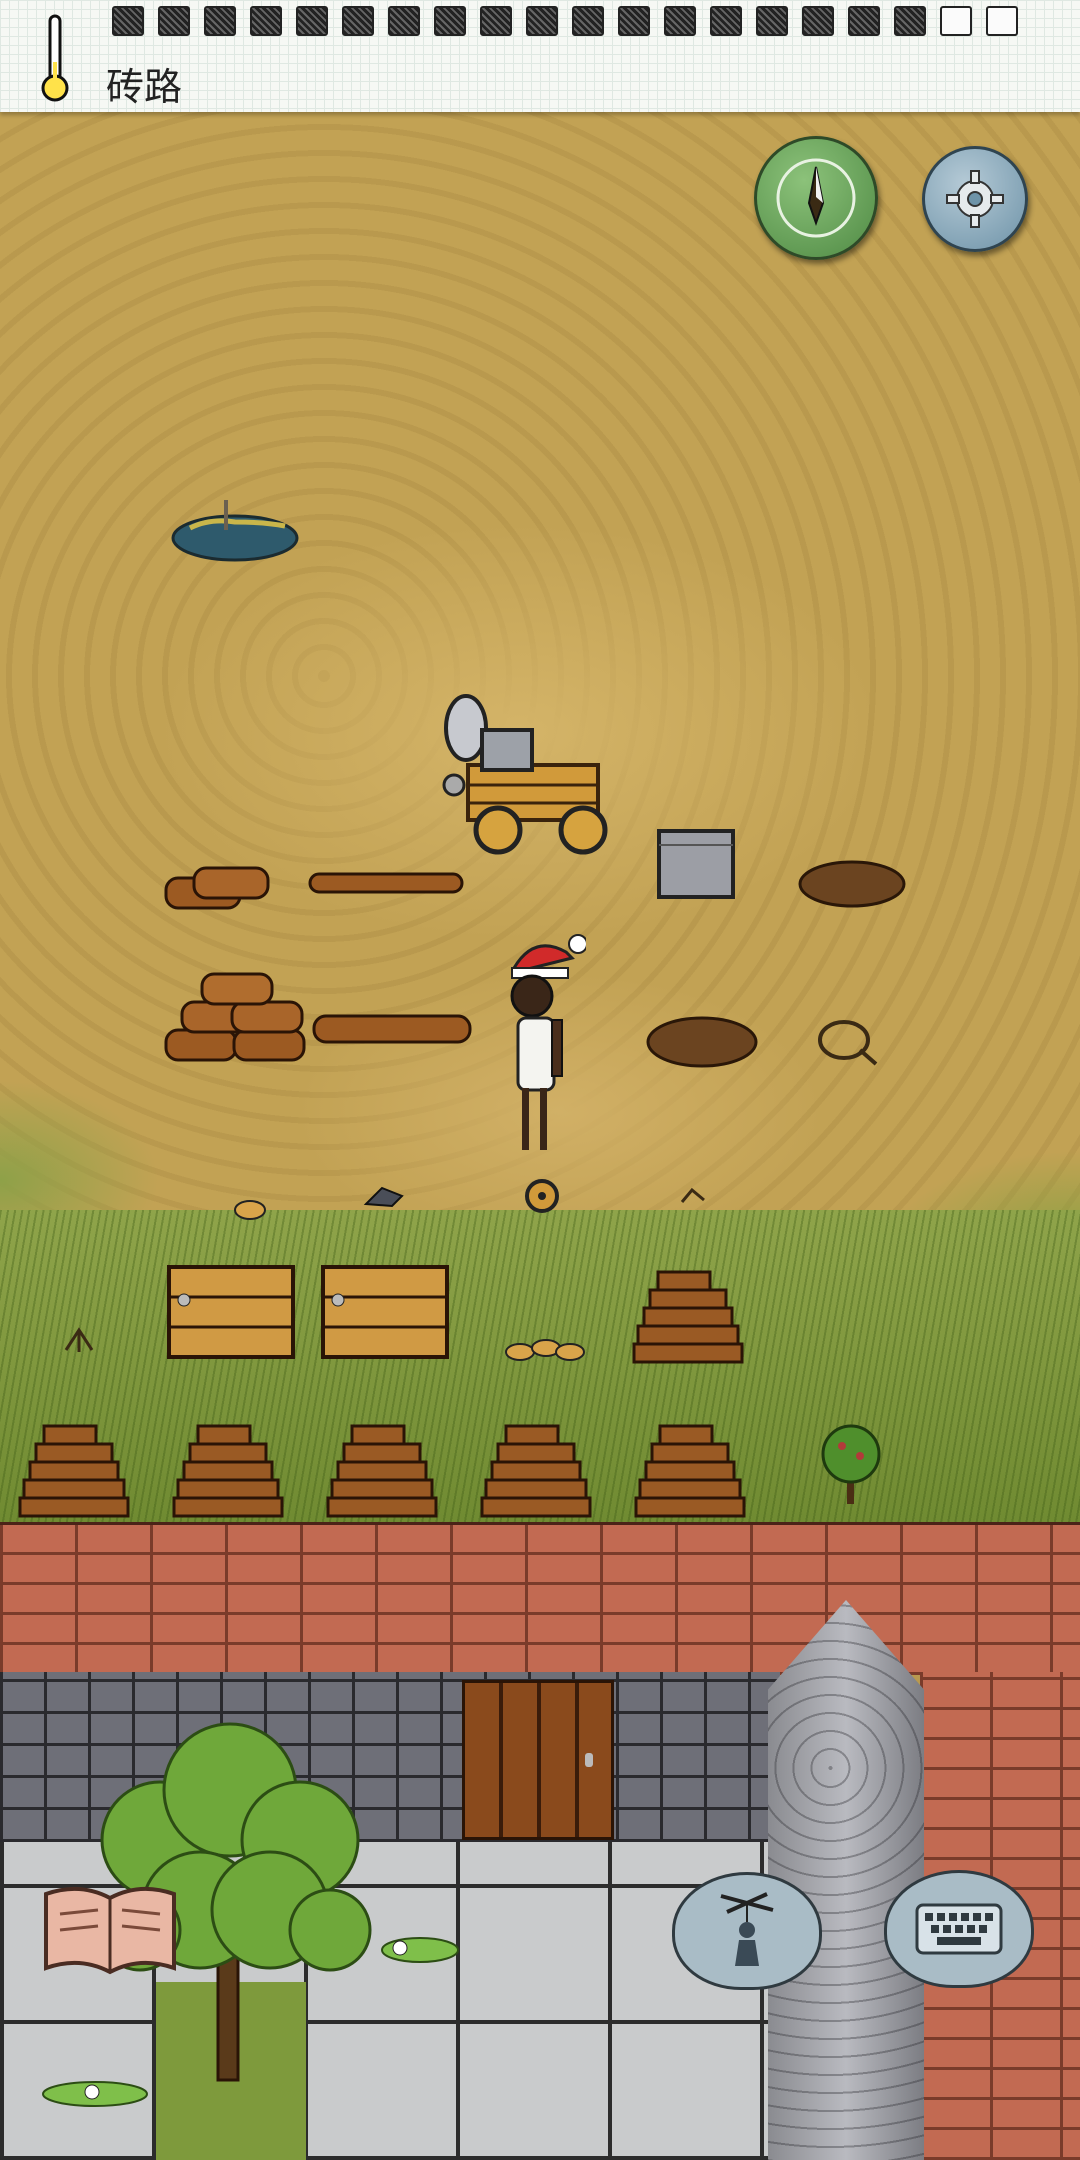  Describe the element at coordinates (218, 889) in the screenshot. I see `log-pile` at that location.